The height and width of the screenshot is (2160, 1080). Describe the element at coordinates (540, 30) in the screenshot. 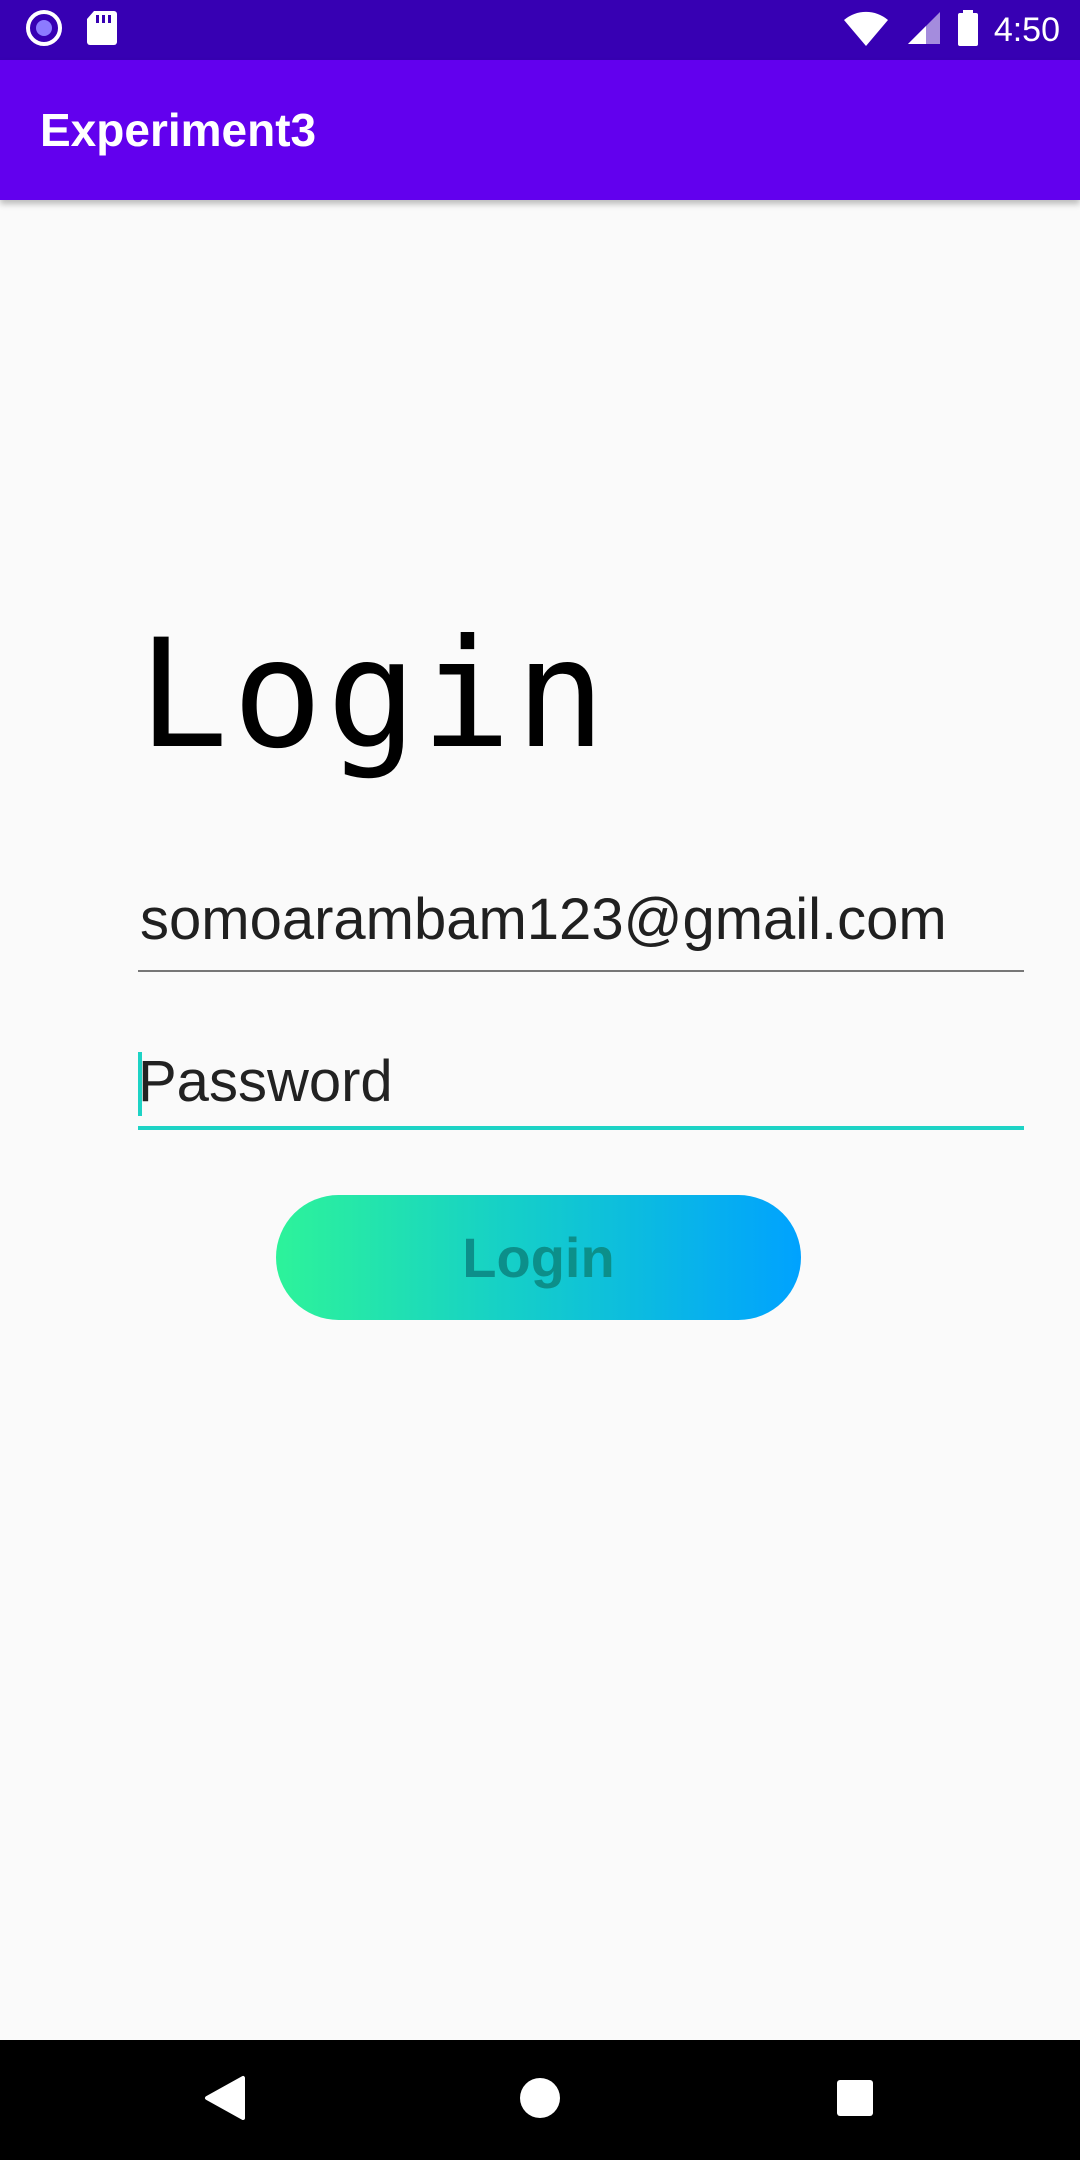

I see `status-bar: 4:50` at that location.